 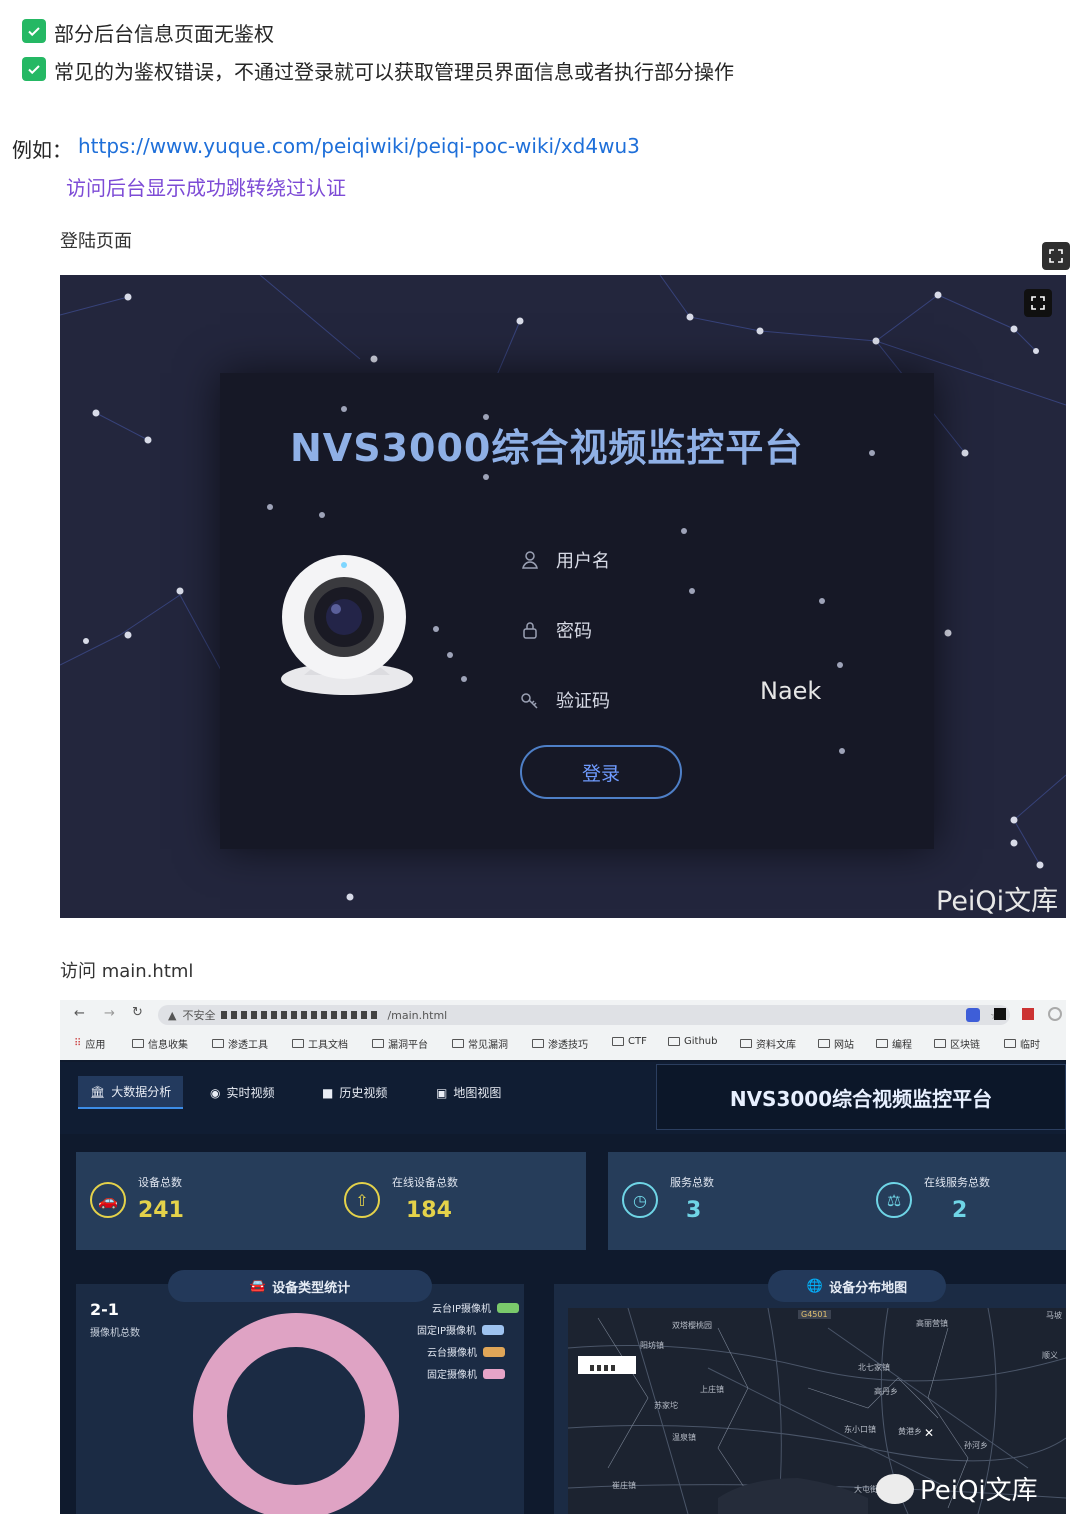 I want to click on fullscreen-button, so click(x=1056, y=256).